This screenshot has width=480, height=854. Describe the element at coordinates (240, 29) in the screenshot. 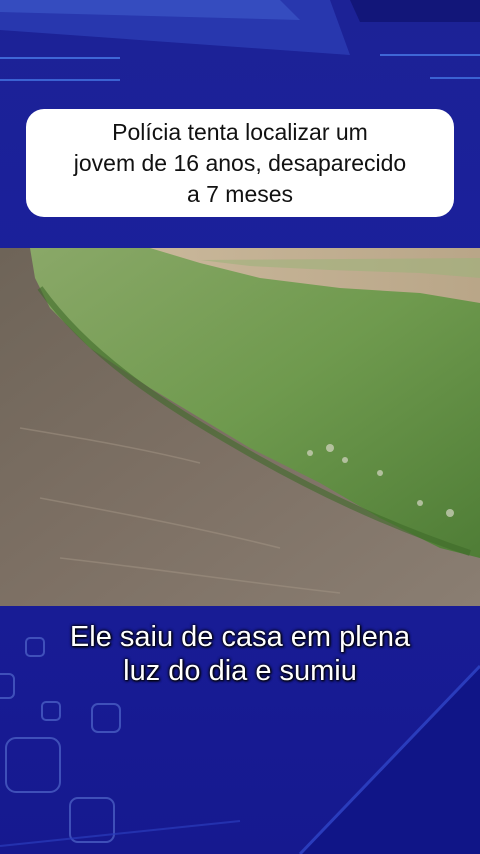

I see `top-decoration` at that location.